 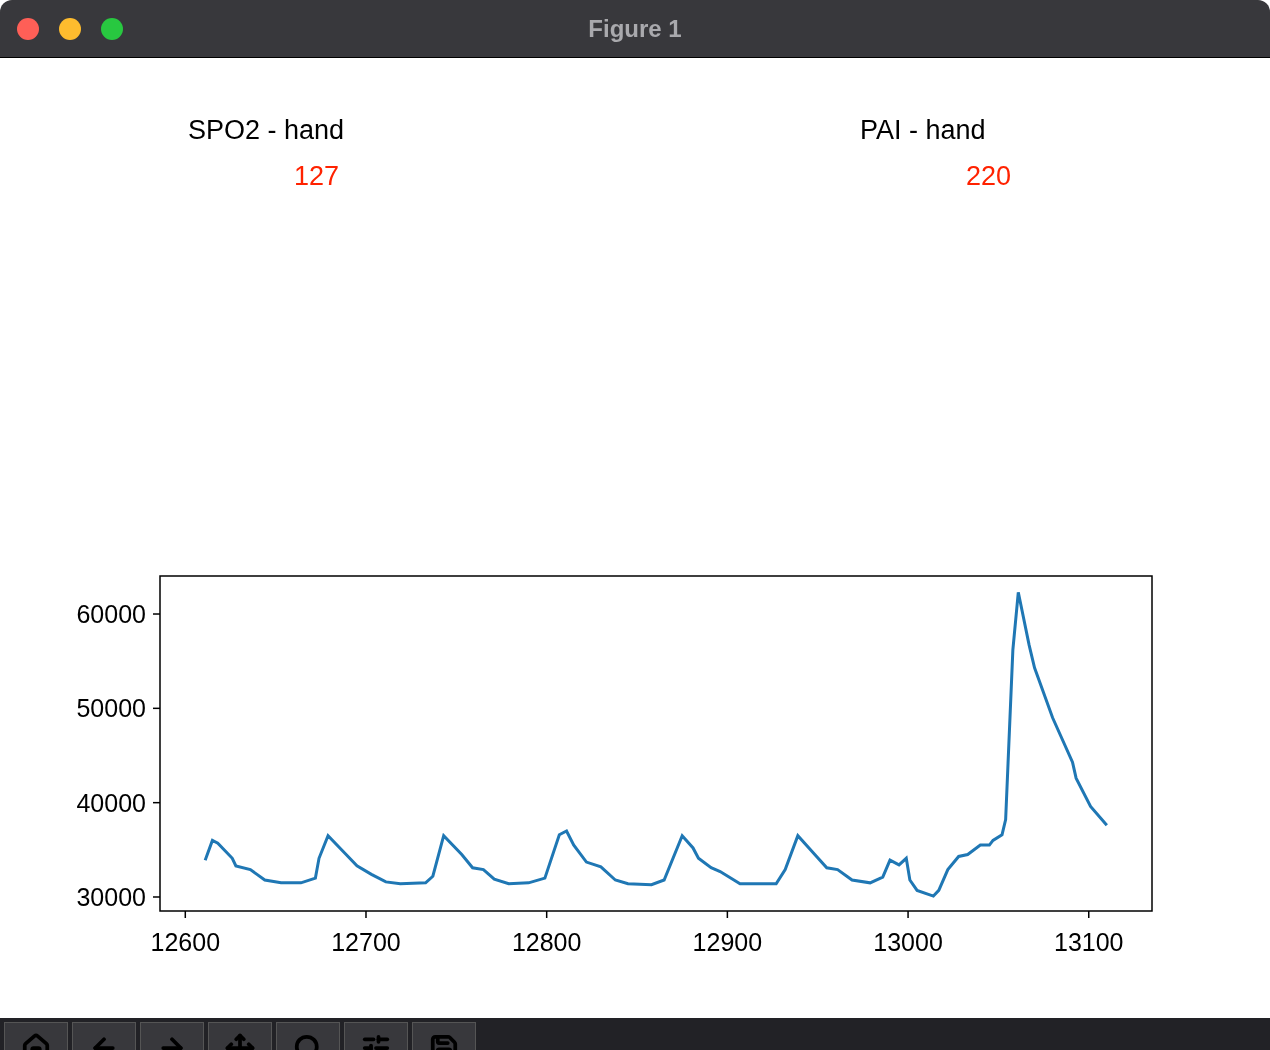 What do you see at coordinates (1089, 942) in the screenshot?
I see `x-tick-label: 13100` at bounding box center [1089, 942].